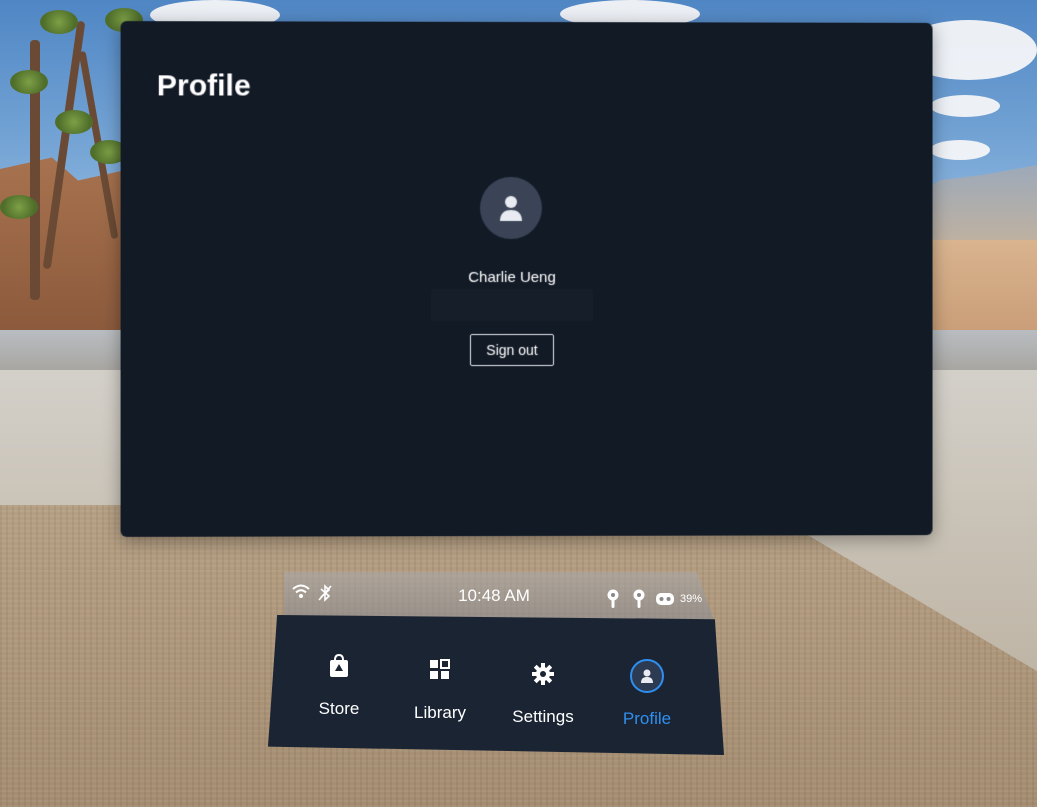 Image resolution: width=1037 pixels, height=807 pixels. Describe the element at coordinates (543, 716) in the screenshot. I see `dock-label: Settings` at that location.